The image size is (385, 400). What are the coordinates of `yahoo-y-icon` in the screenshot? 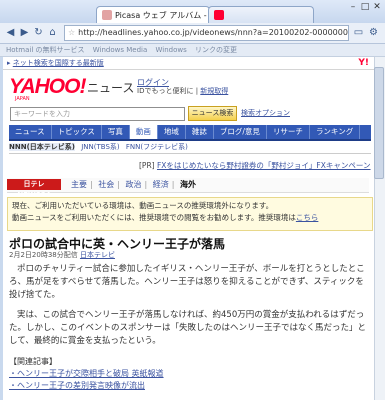 It's located at (219, 15).